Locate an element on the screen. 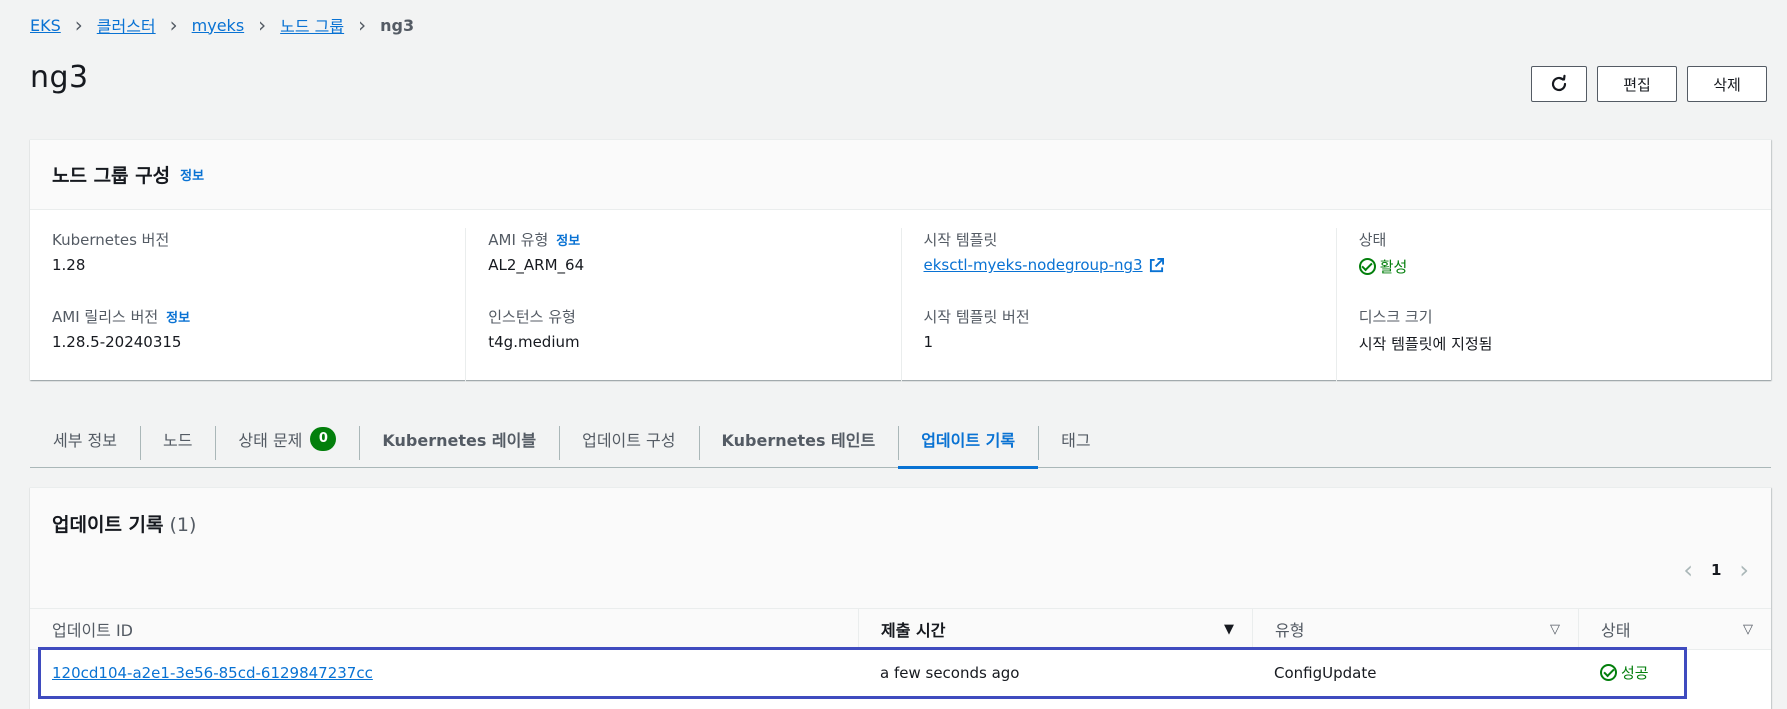  health-issues-count-badge: 0 is located at coordinates (323, 438).